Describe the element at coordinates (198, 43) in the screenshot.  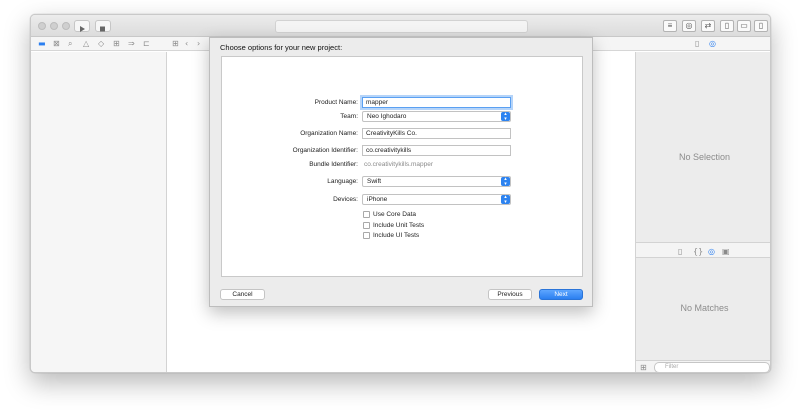
I see `forward-icon: ›` at that location.